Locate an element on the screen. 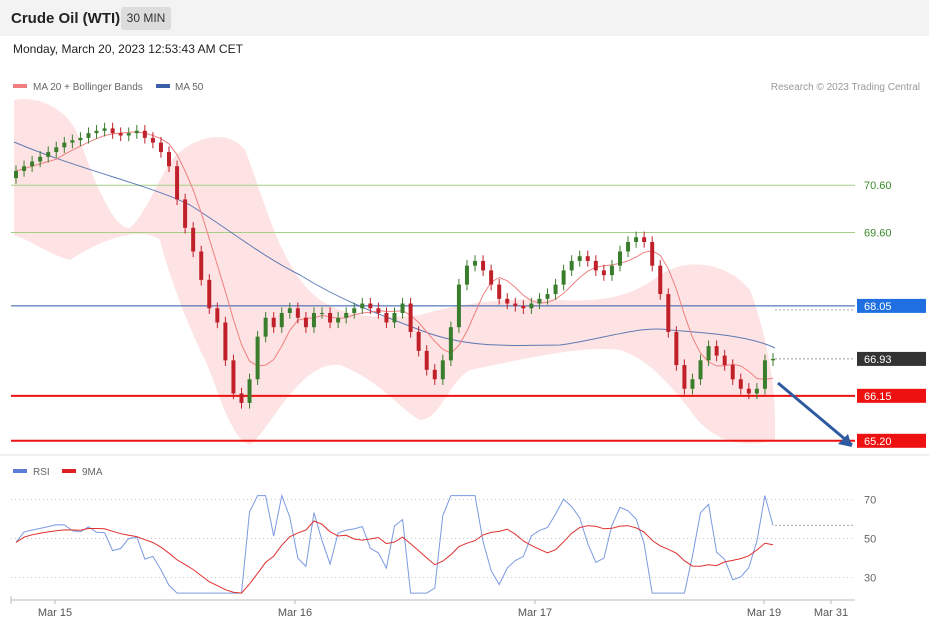  rsi-legend: RSI 9MA is located at coordinates (58, 472).